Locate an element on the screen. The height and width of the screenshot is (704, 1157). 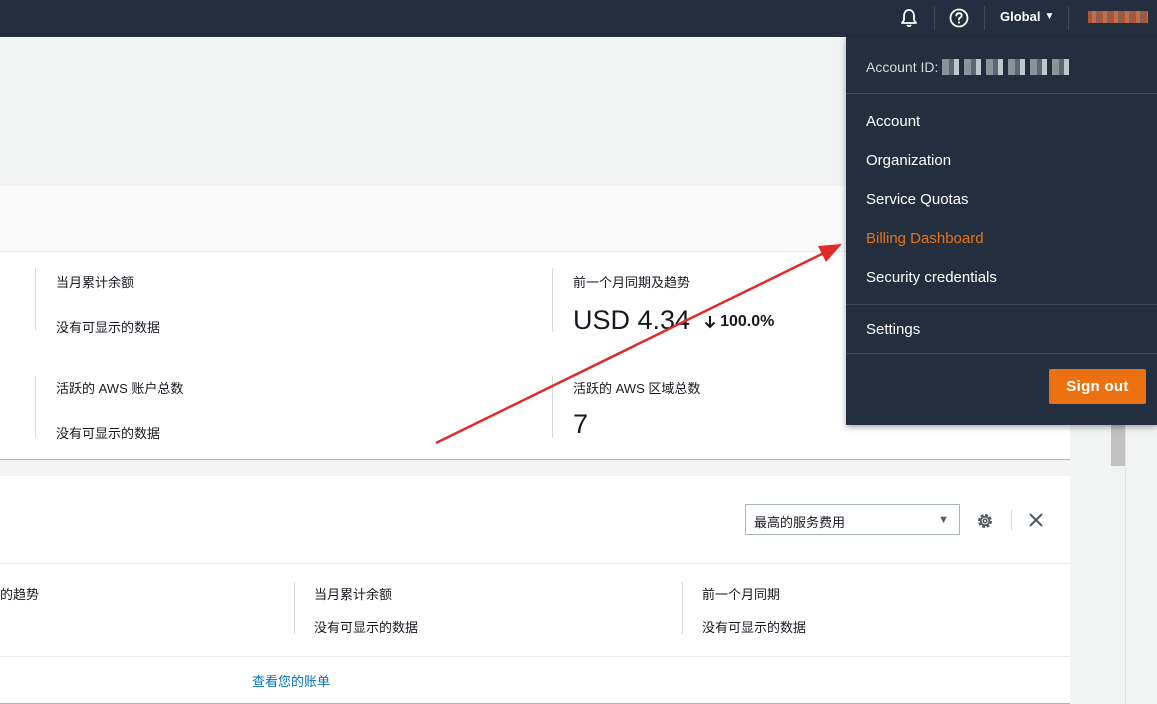
metric-active-accounts: 活跃的 AWS 账户总数 没有可显示的数据 is located at coordinates (119, 410).